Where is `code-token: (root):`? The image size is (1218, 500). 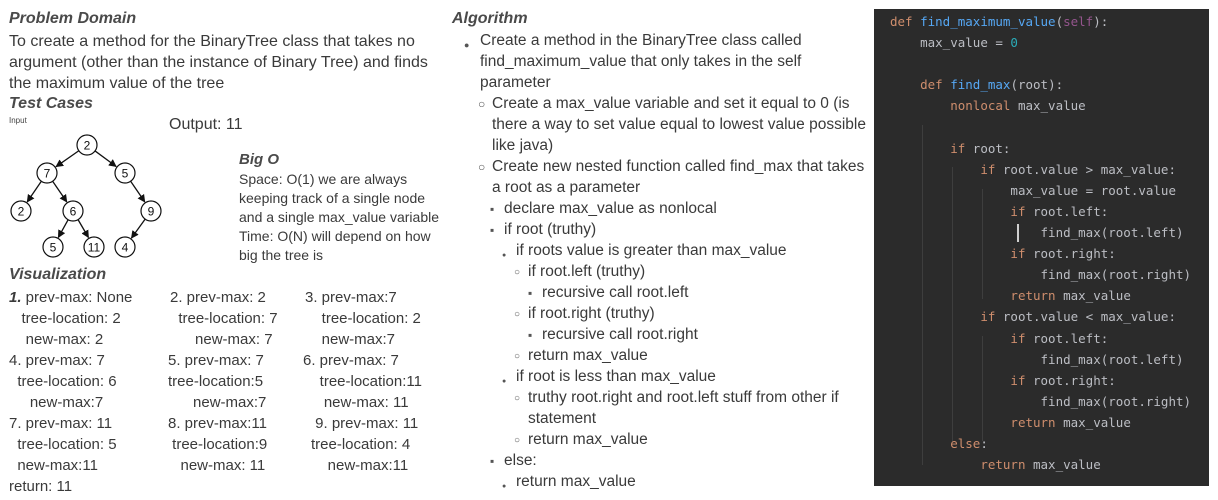
code-token: (root): is located at coordinates (1037, 85).